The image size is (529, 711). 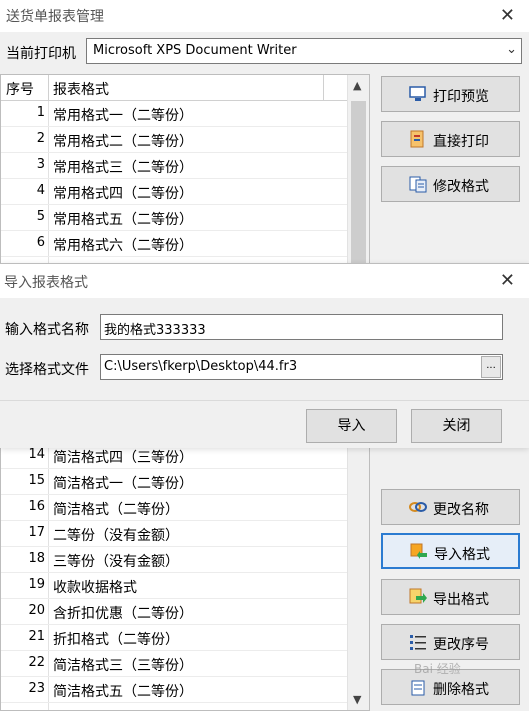 I want to click on export-format-button: 导出格式, so click(x=450, y=597).